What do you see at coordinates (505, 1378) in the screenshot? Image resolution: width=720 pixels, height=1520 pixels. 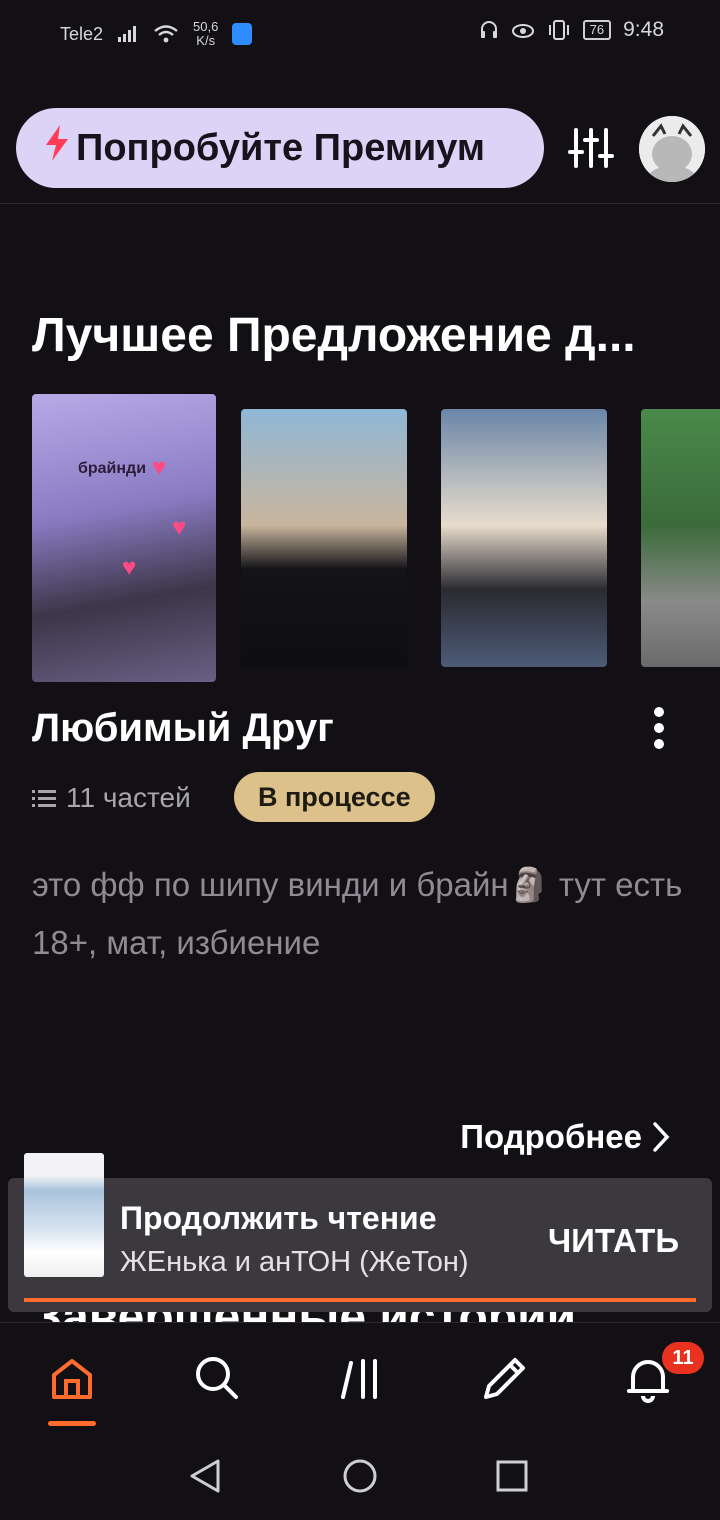 I see `write-pencil-icon` at bounding box center [505, 1378].